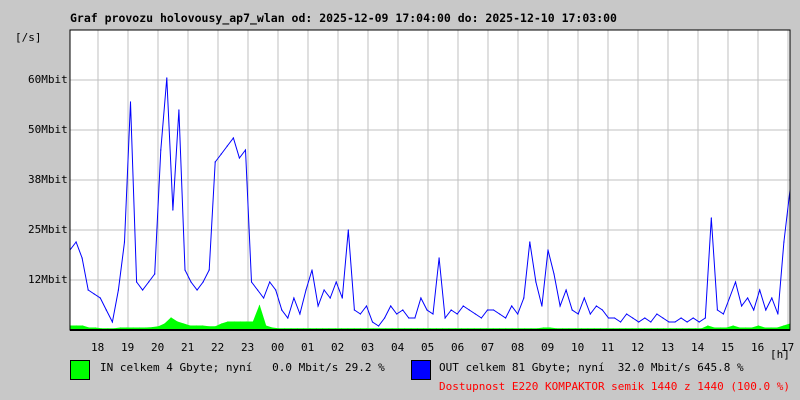  I want to click on y-tick-label: 60Mbit, so click(48, 79).